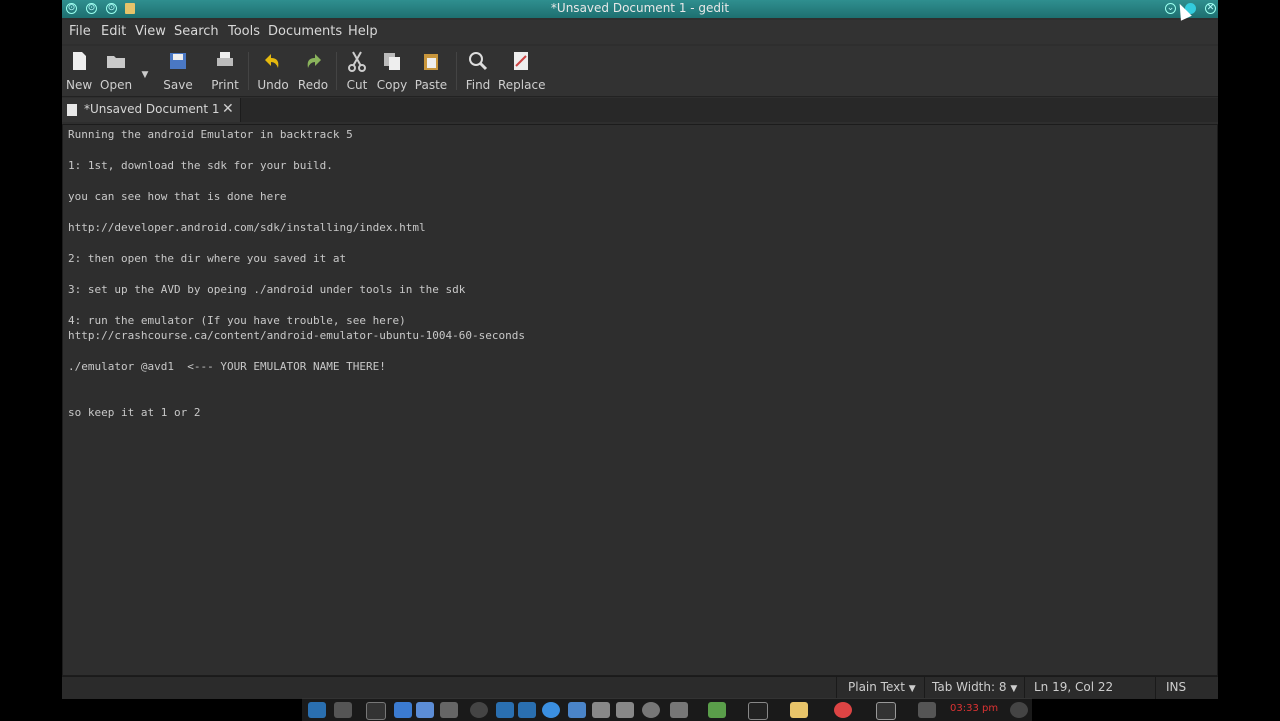 The height and width of the screenshot is (721, 1280). What do you see at coordinates (72, 110) in the screenshot?
I see `document-icon` at bounding box center [72, 110].